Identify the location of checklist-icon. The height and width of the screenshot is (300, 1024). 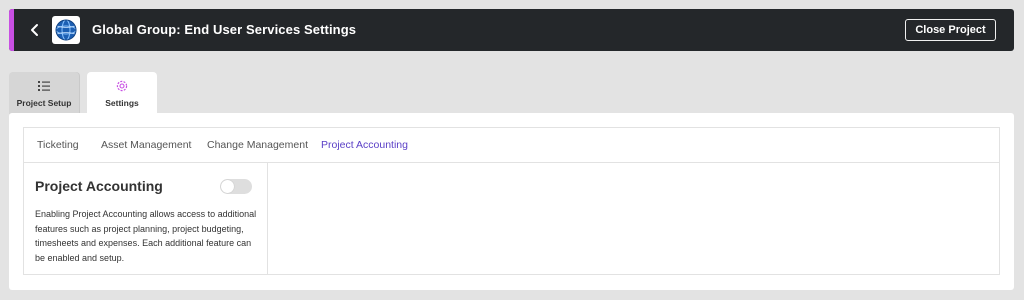
(44, 86).